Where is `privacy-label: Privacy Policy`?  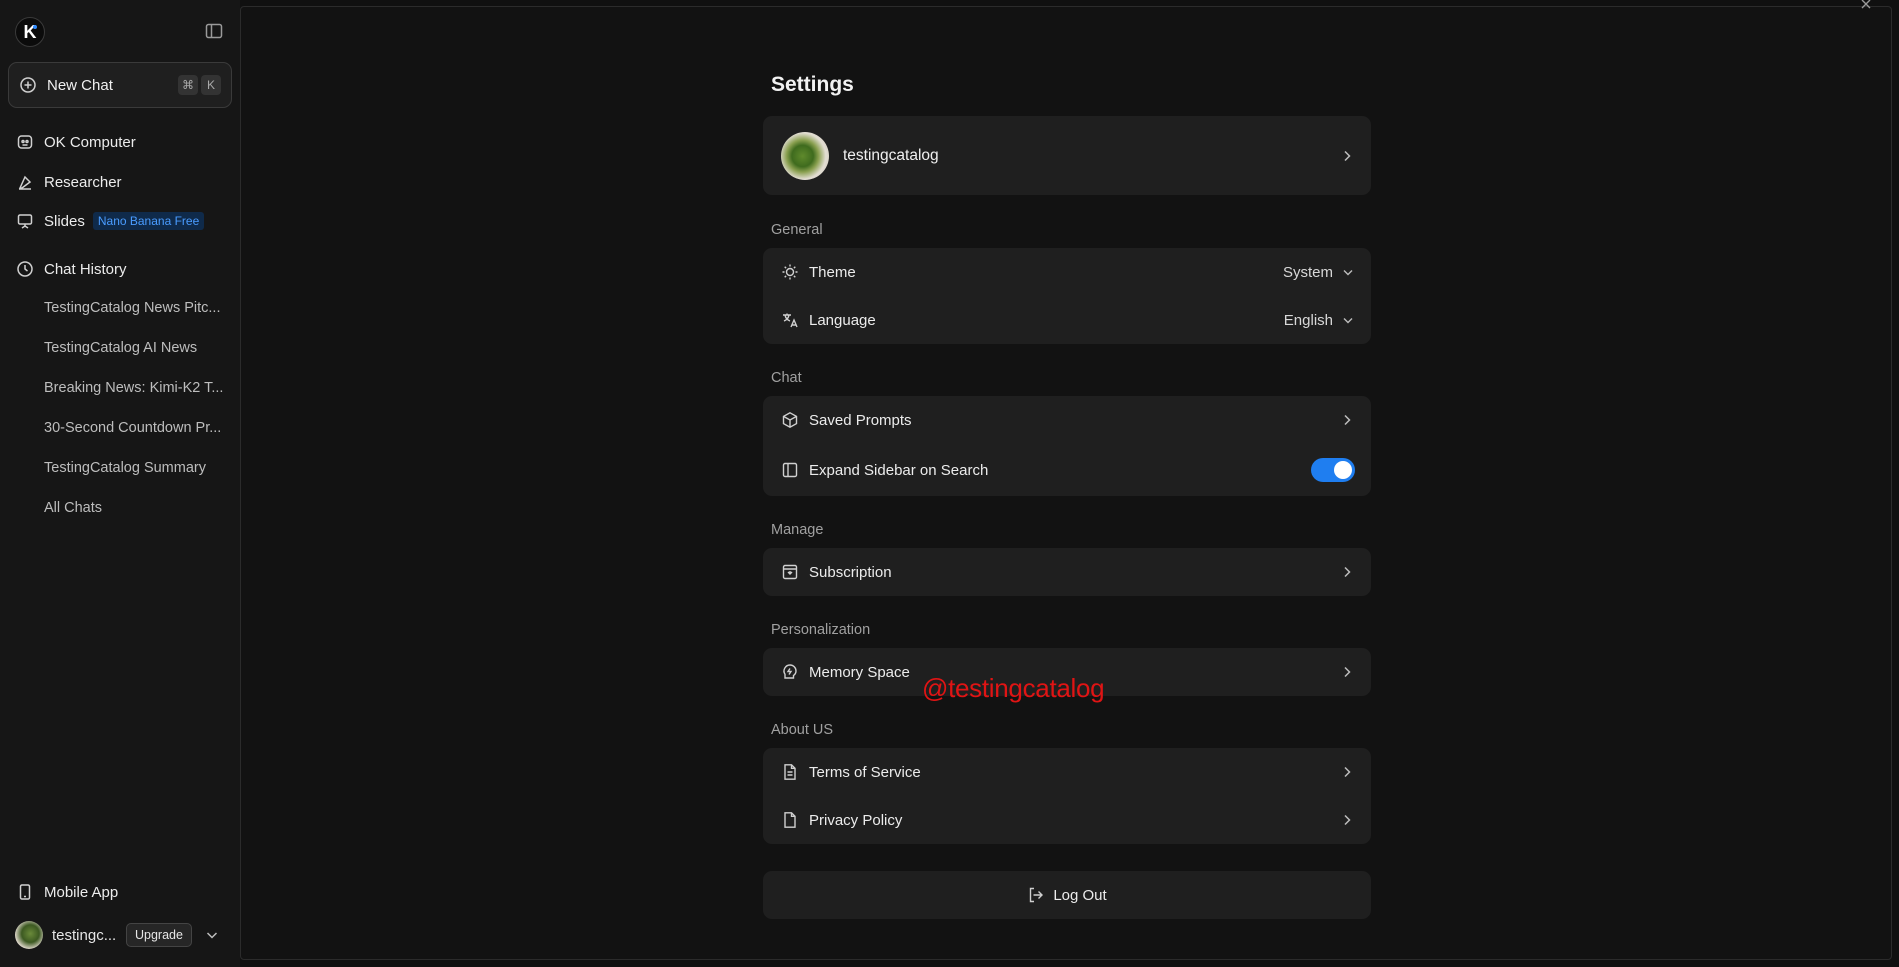
privacy-label: Privacy Policy is located at coordinates (856, 820).